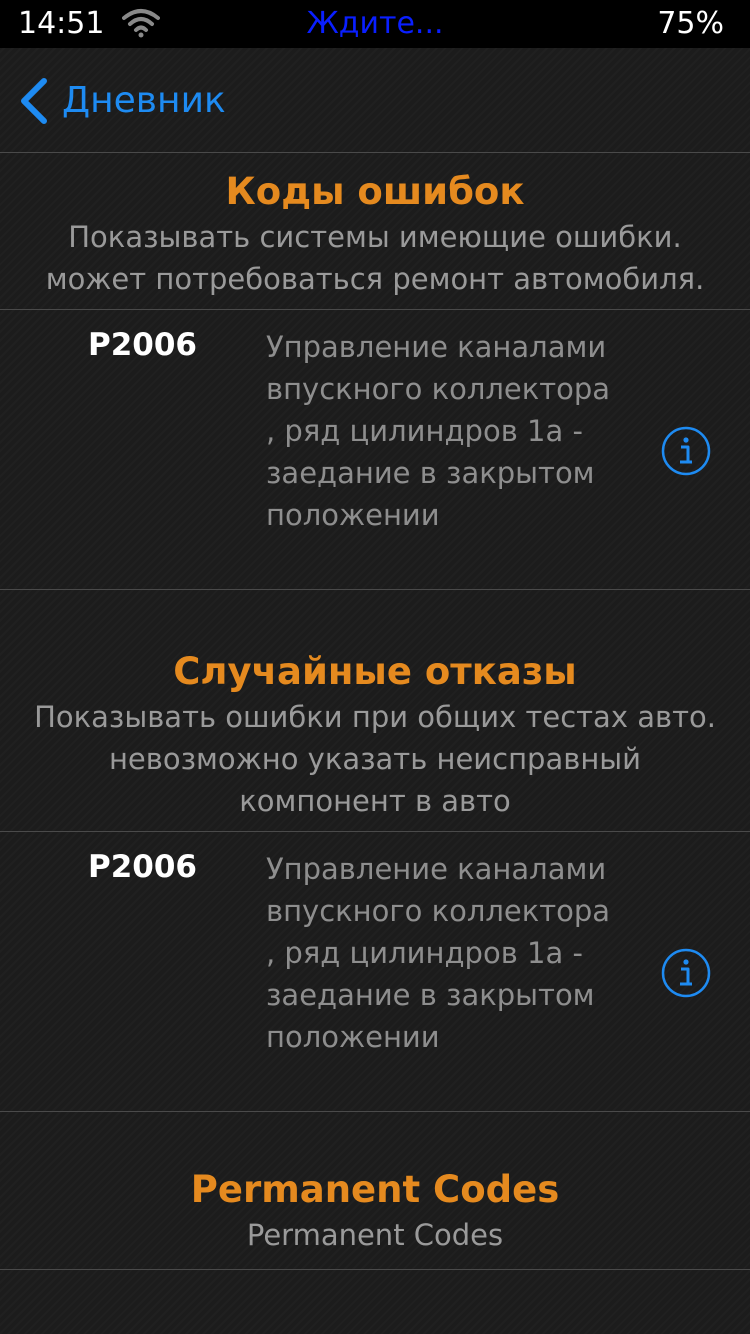 The width and height of the screenshot is (750, 1334). I want to click on back-button: Дневник, so click(121, 101).